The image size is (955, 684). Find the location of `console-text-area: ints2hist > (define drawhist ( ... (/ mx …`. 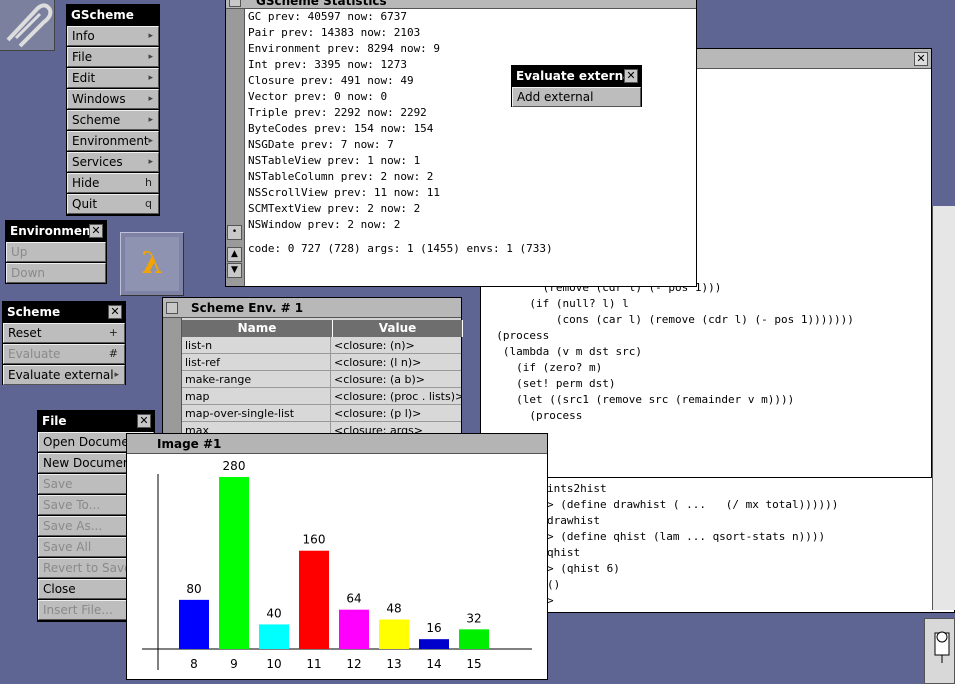

console-text-area: ints2hist > (define drawhist ( ... (/ mx … is located at coordinates (747, 545).